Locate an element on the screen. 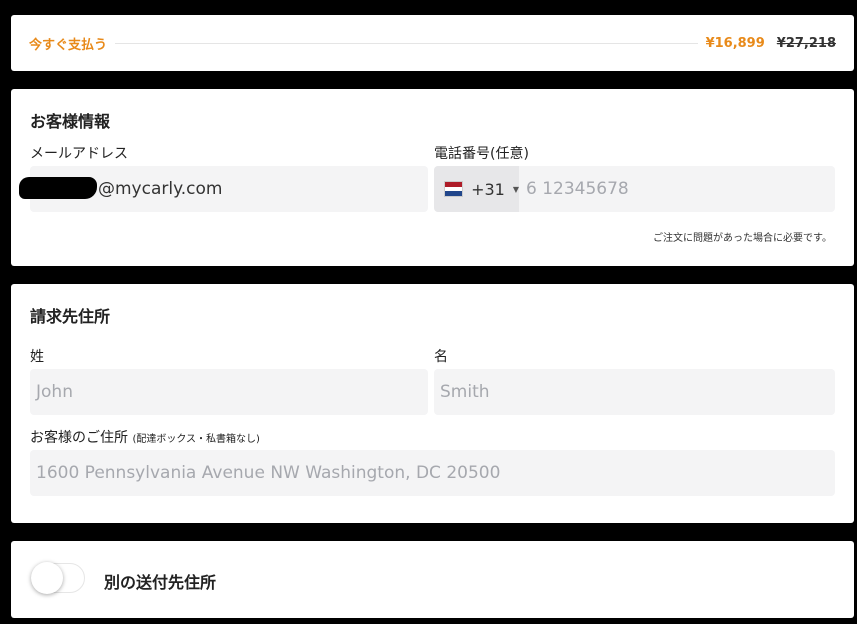  pay-now-bar: 今すぐ支払う ¥16,899 ¥27,218 is located at coordinates (432, 43).